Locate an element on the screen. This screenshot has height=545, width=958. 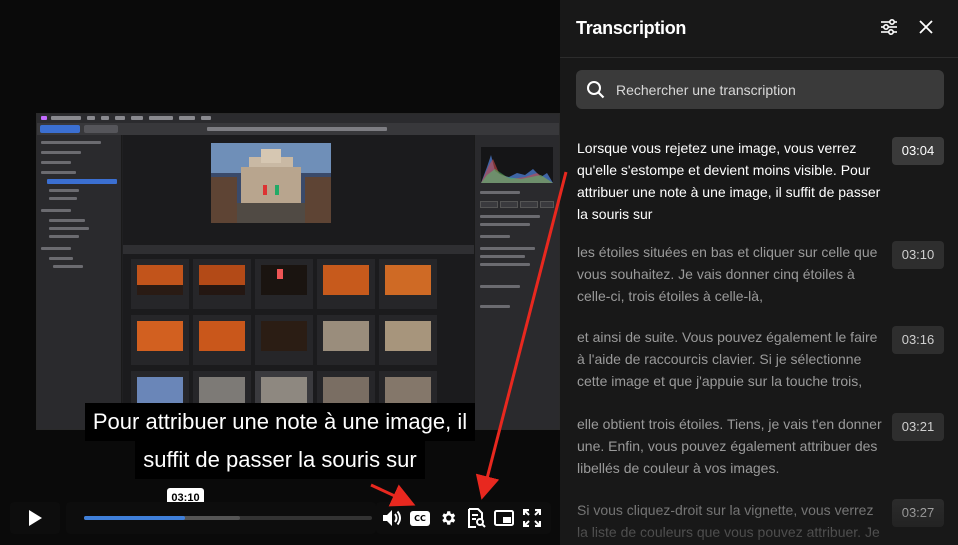
picture-in-picture-button is located at coordinates (504, 518).